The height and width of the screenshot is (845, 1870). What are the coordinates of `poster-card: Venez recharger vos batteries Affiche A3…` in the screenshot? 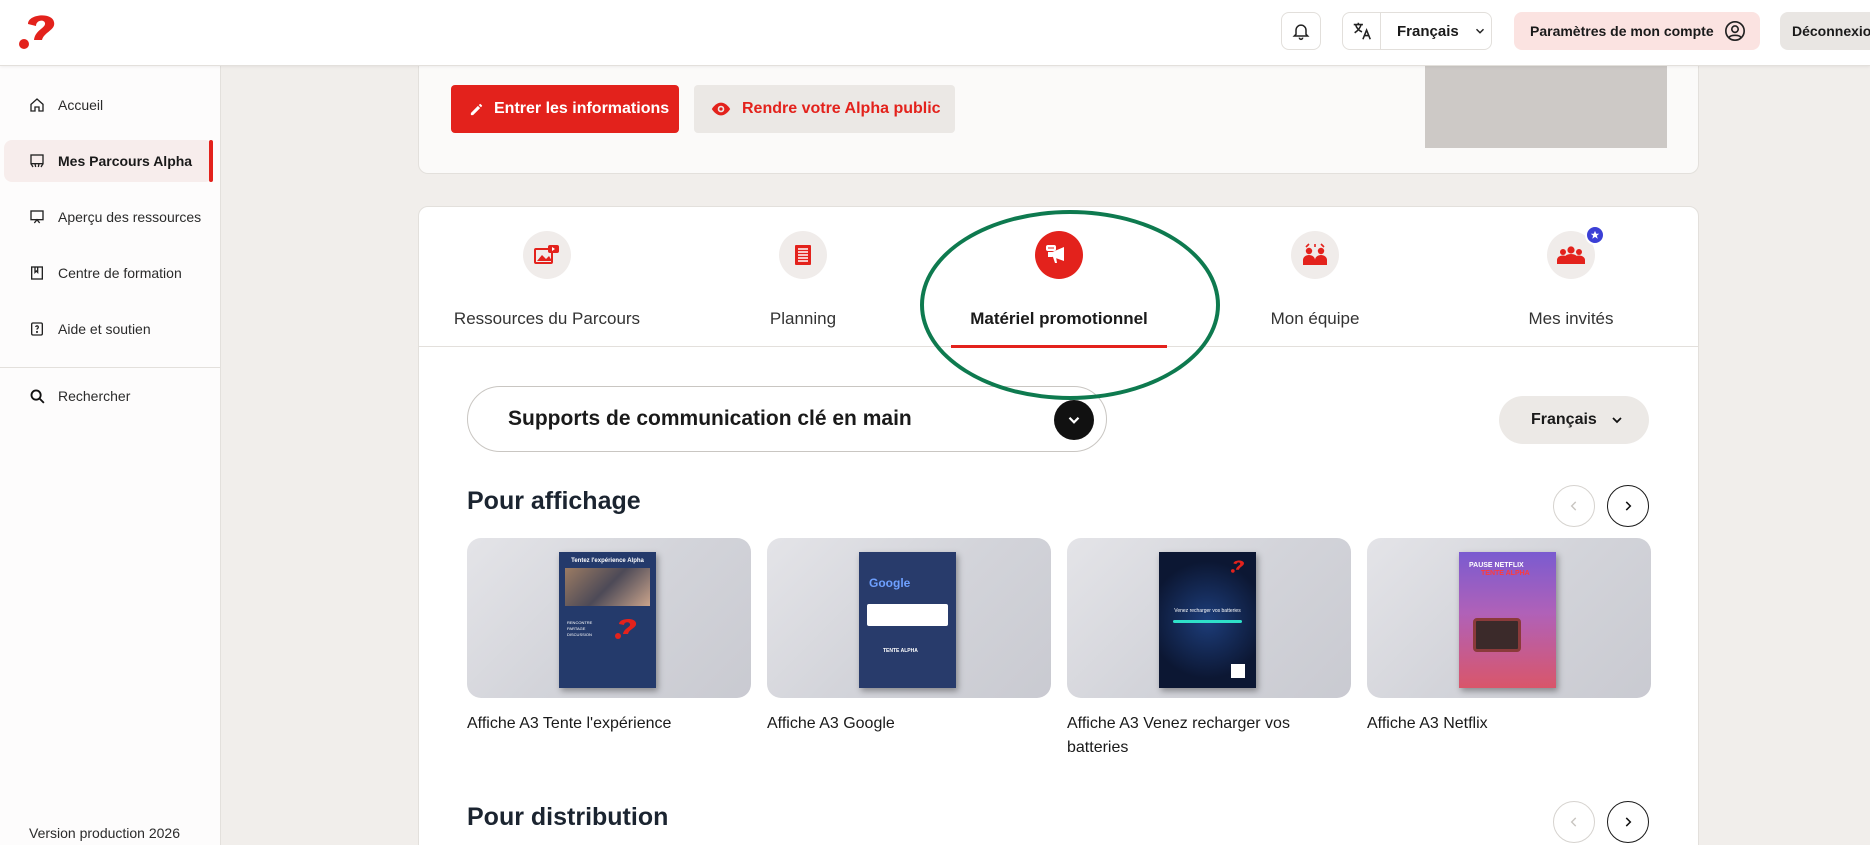 It's located at (1209, 649).